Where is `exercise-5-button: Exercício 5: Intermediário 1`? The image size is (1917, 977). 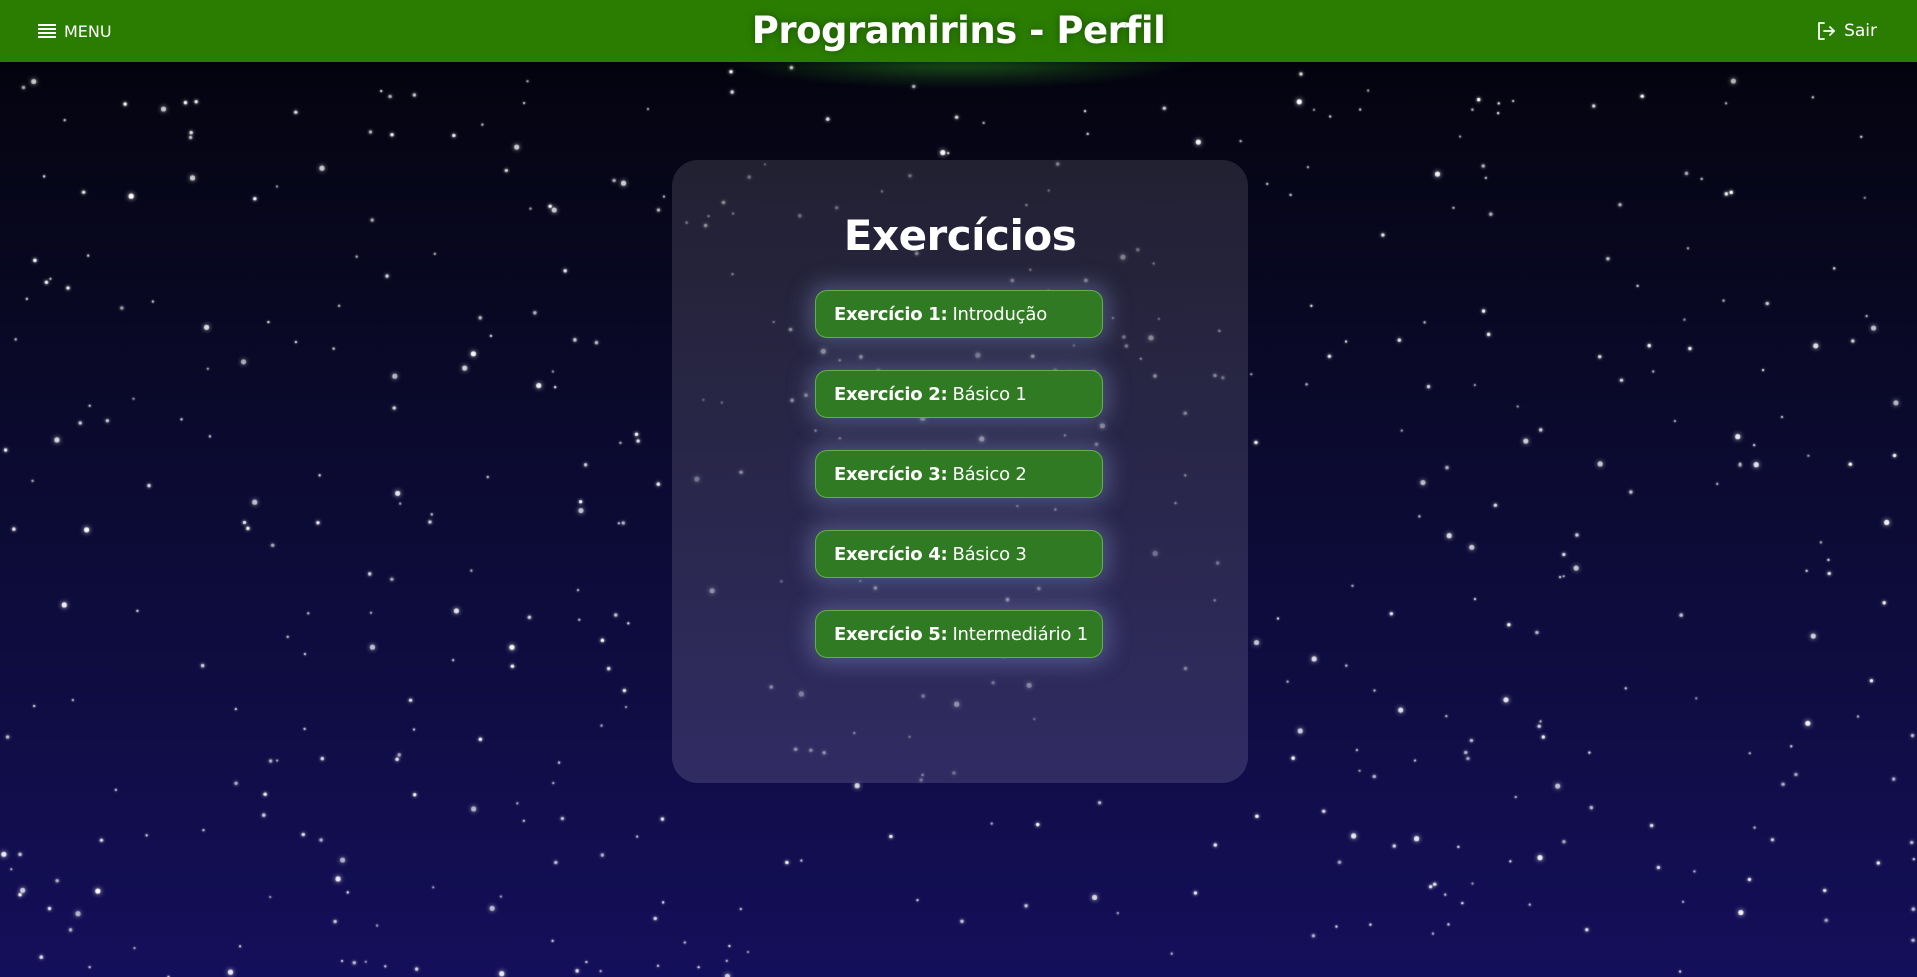 exercise-5-button: Exercício 5: Intermediário 1 is located at coordinates (959, 634).